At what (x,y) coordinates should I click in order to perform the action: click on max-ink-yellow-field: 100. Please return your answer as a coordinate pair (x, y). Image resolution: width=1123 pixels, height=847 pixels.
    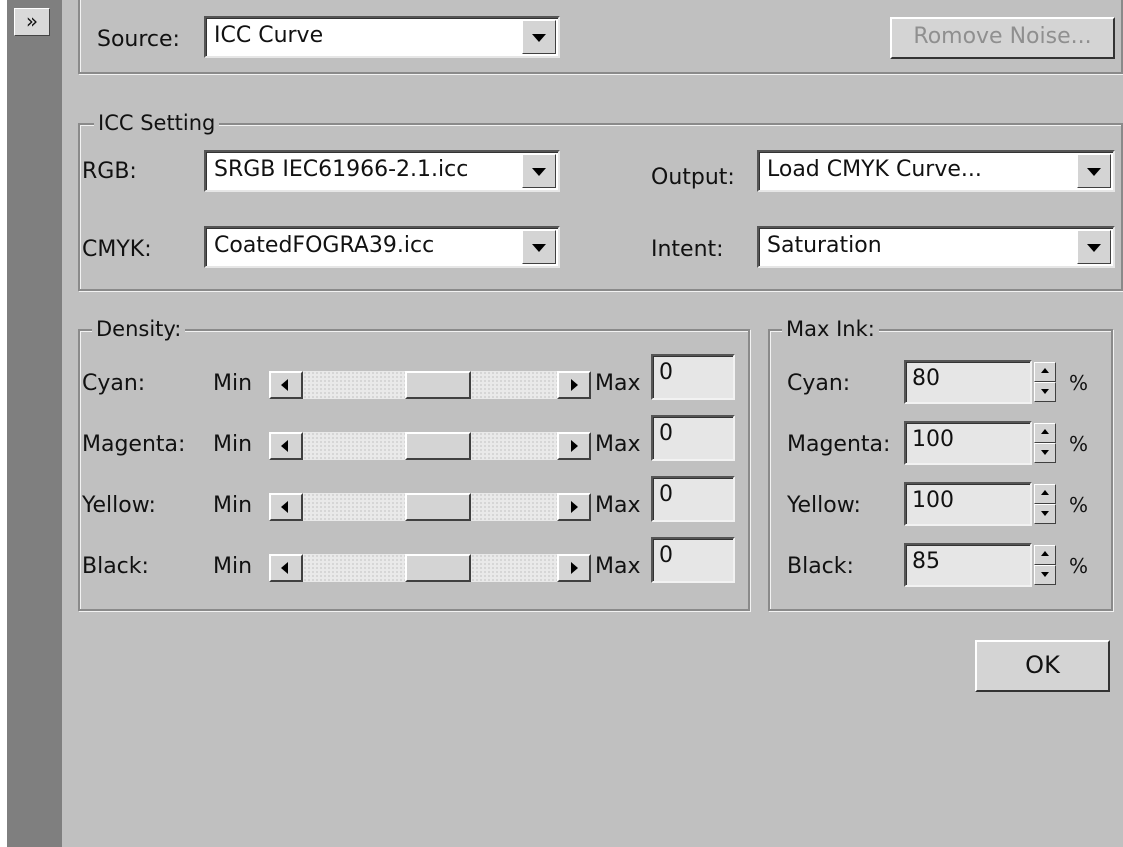
    Looking at the image, I should click on (968, 504).